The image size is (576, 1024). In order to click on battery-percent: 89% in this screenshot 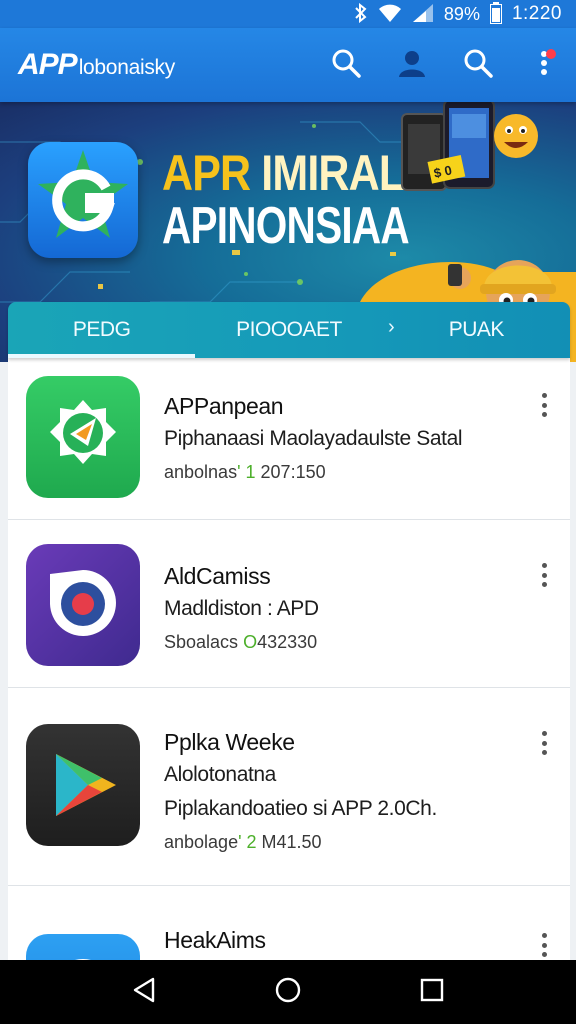, I will do `click(461, 13)`.